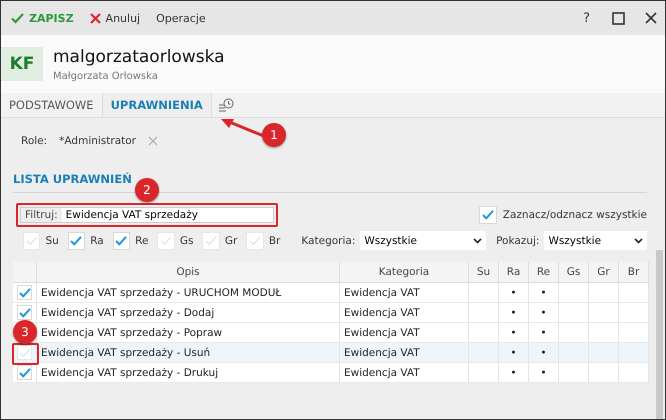  I want to click on flag-label: Su, so click(52, 240).